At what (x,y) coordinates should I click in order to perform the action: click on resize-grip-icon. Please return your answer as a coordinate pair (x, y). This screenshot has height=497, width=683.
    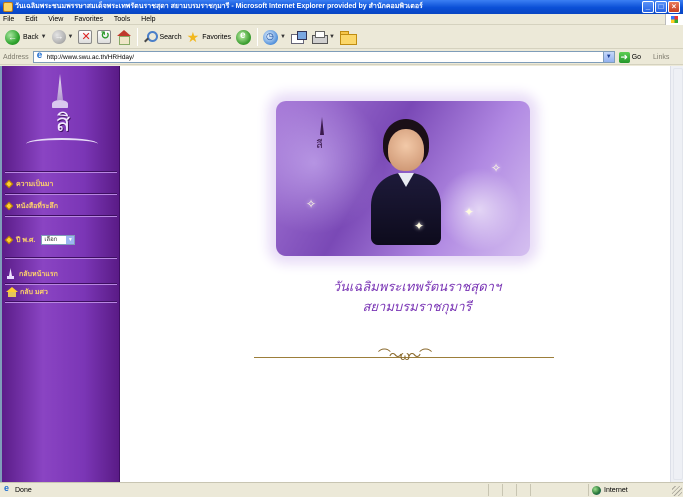
    Looking at the image, I should click on (677, 491).